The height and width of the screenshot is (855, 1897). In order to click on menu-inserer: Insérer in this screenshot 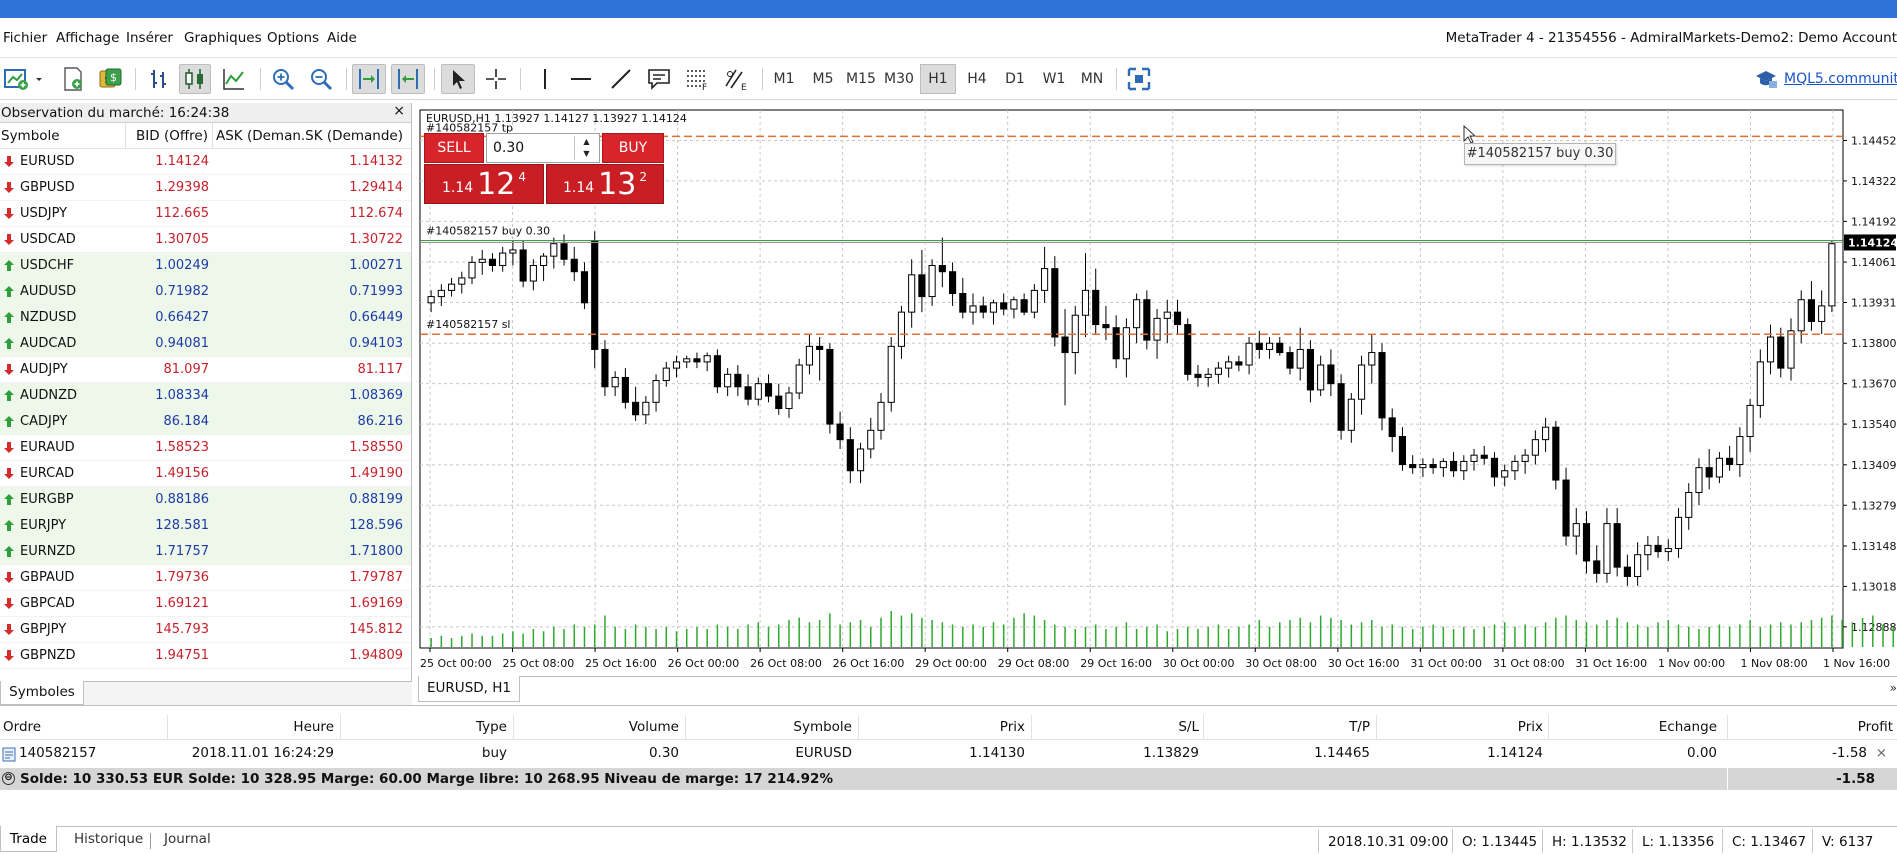, I will do `click(149, 38)`.